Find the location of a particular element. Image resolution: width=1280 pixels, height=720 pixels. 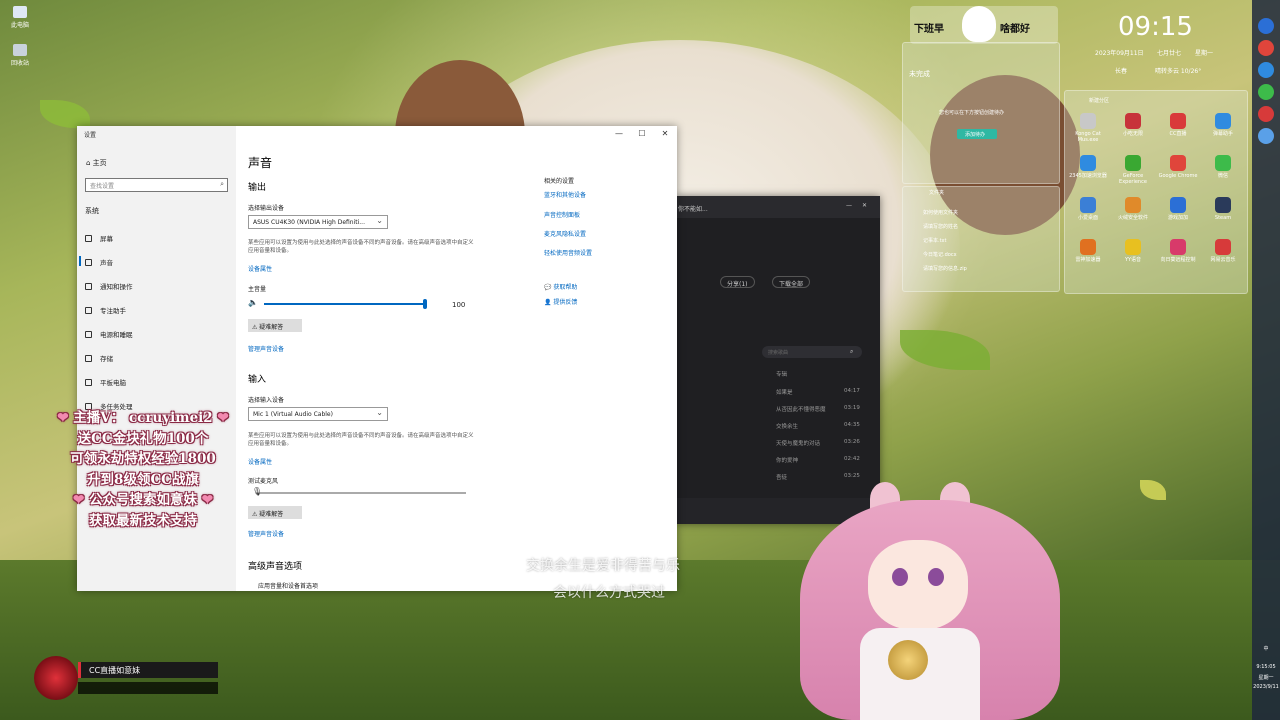

window-title: 设置 is located at coordinates (90, 135).